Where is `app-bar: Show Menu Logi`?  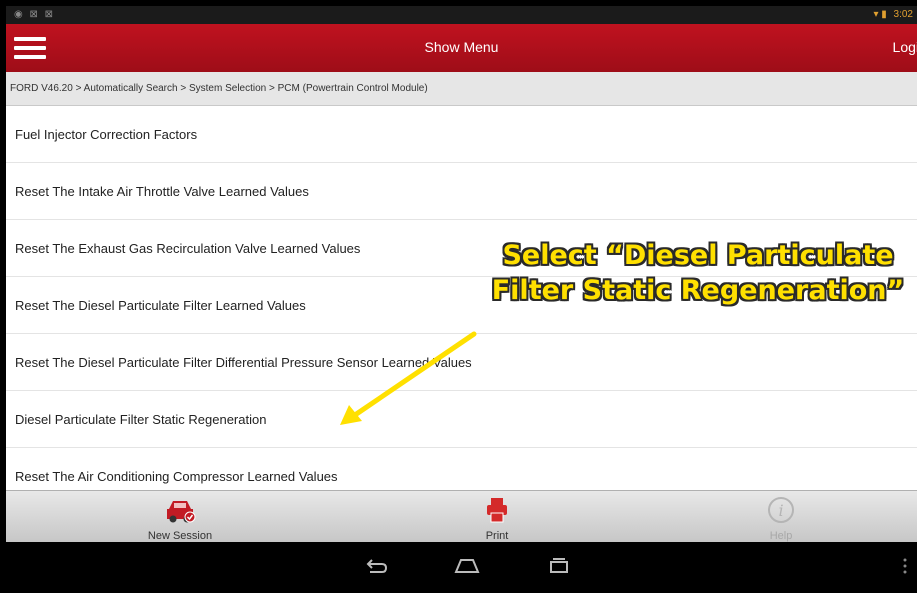
app-bar: Show Menu Logi is located at coordinates (461, 48).